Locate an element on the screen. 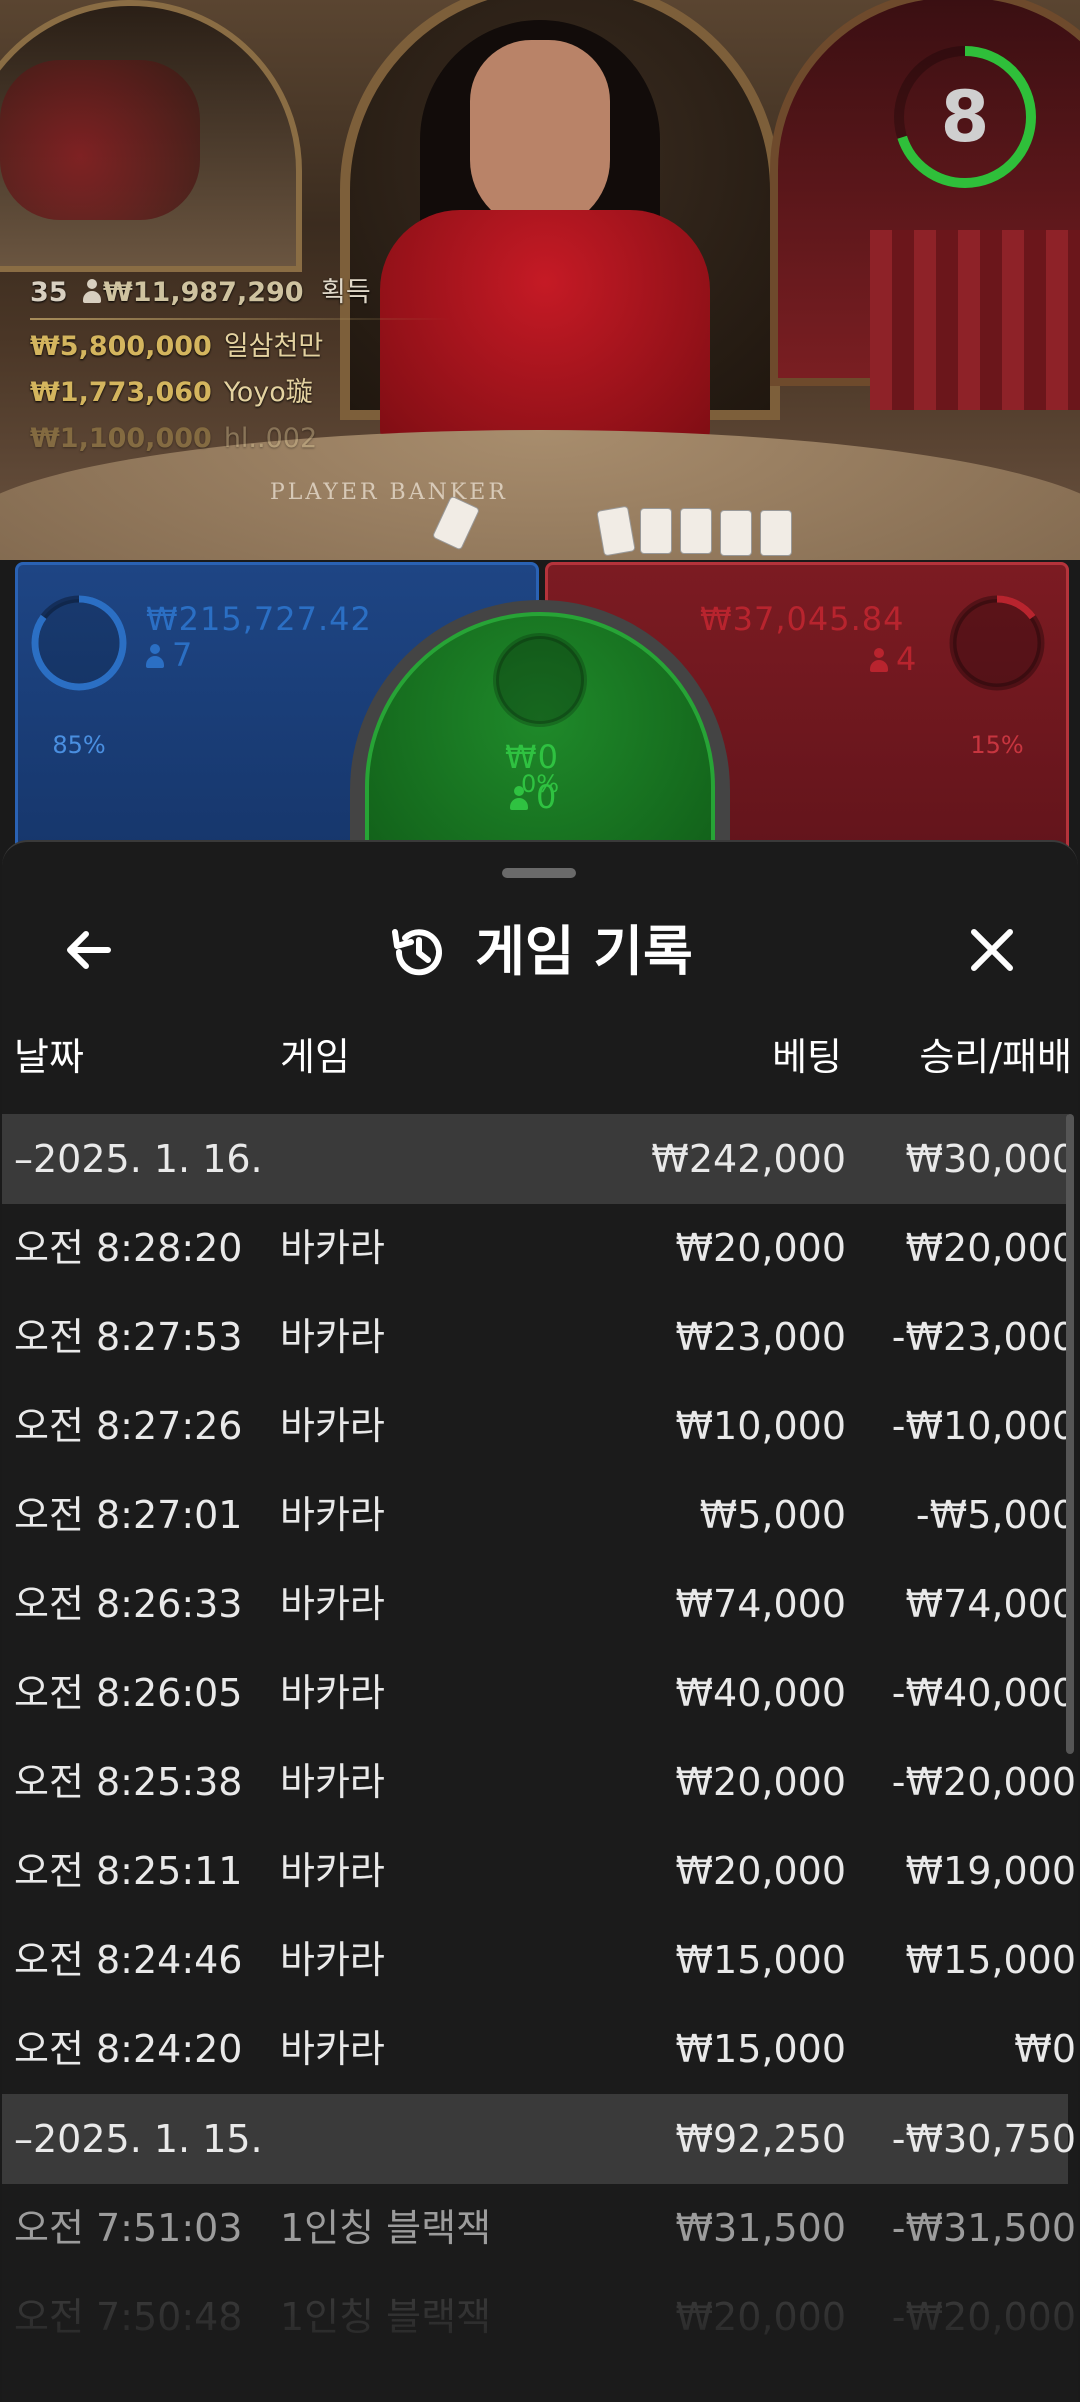  close-button is located at coordinates (992, 950).